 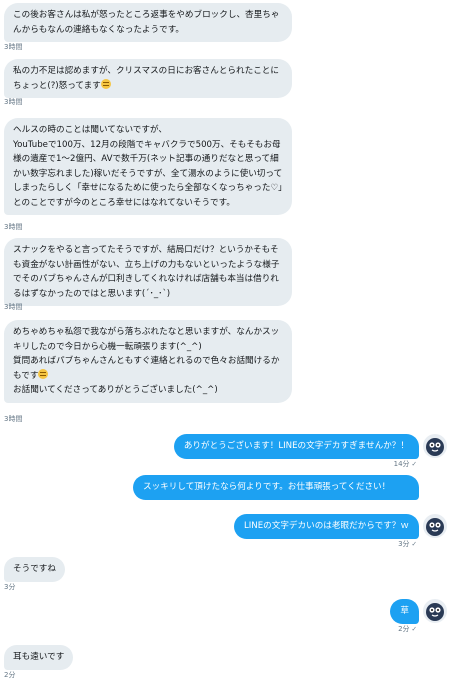 What do you see at coordinates (296, 446) in the screenshot?
I see `message-bubble-outgoing: ありがとうございます！LINEの文字デカすぎませんか？！` at bounding box center [296, 446].